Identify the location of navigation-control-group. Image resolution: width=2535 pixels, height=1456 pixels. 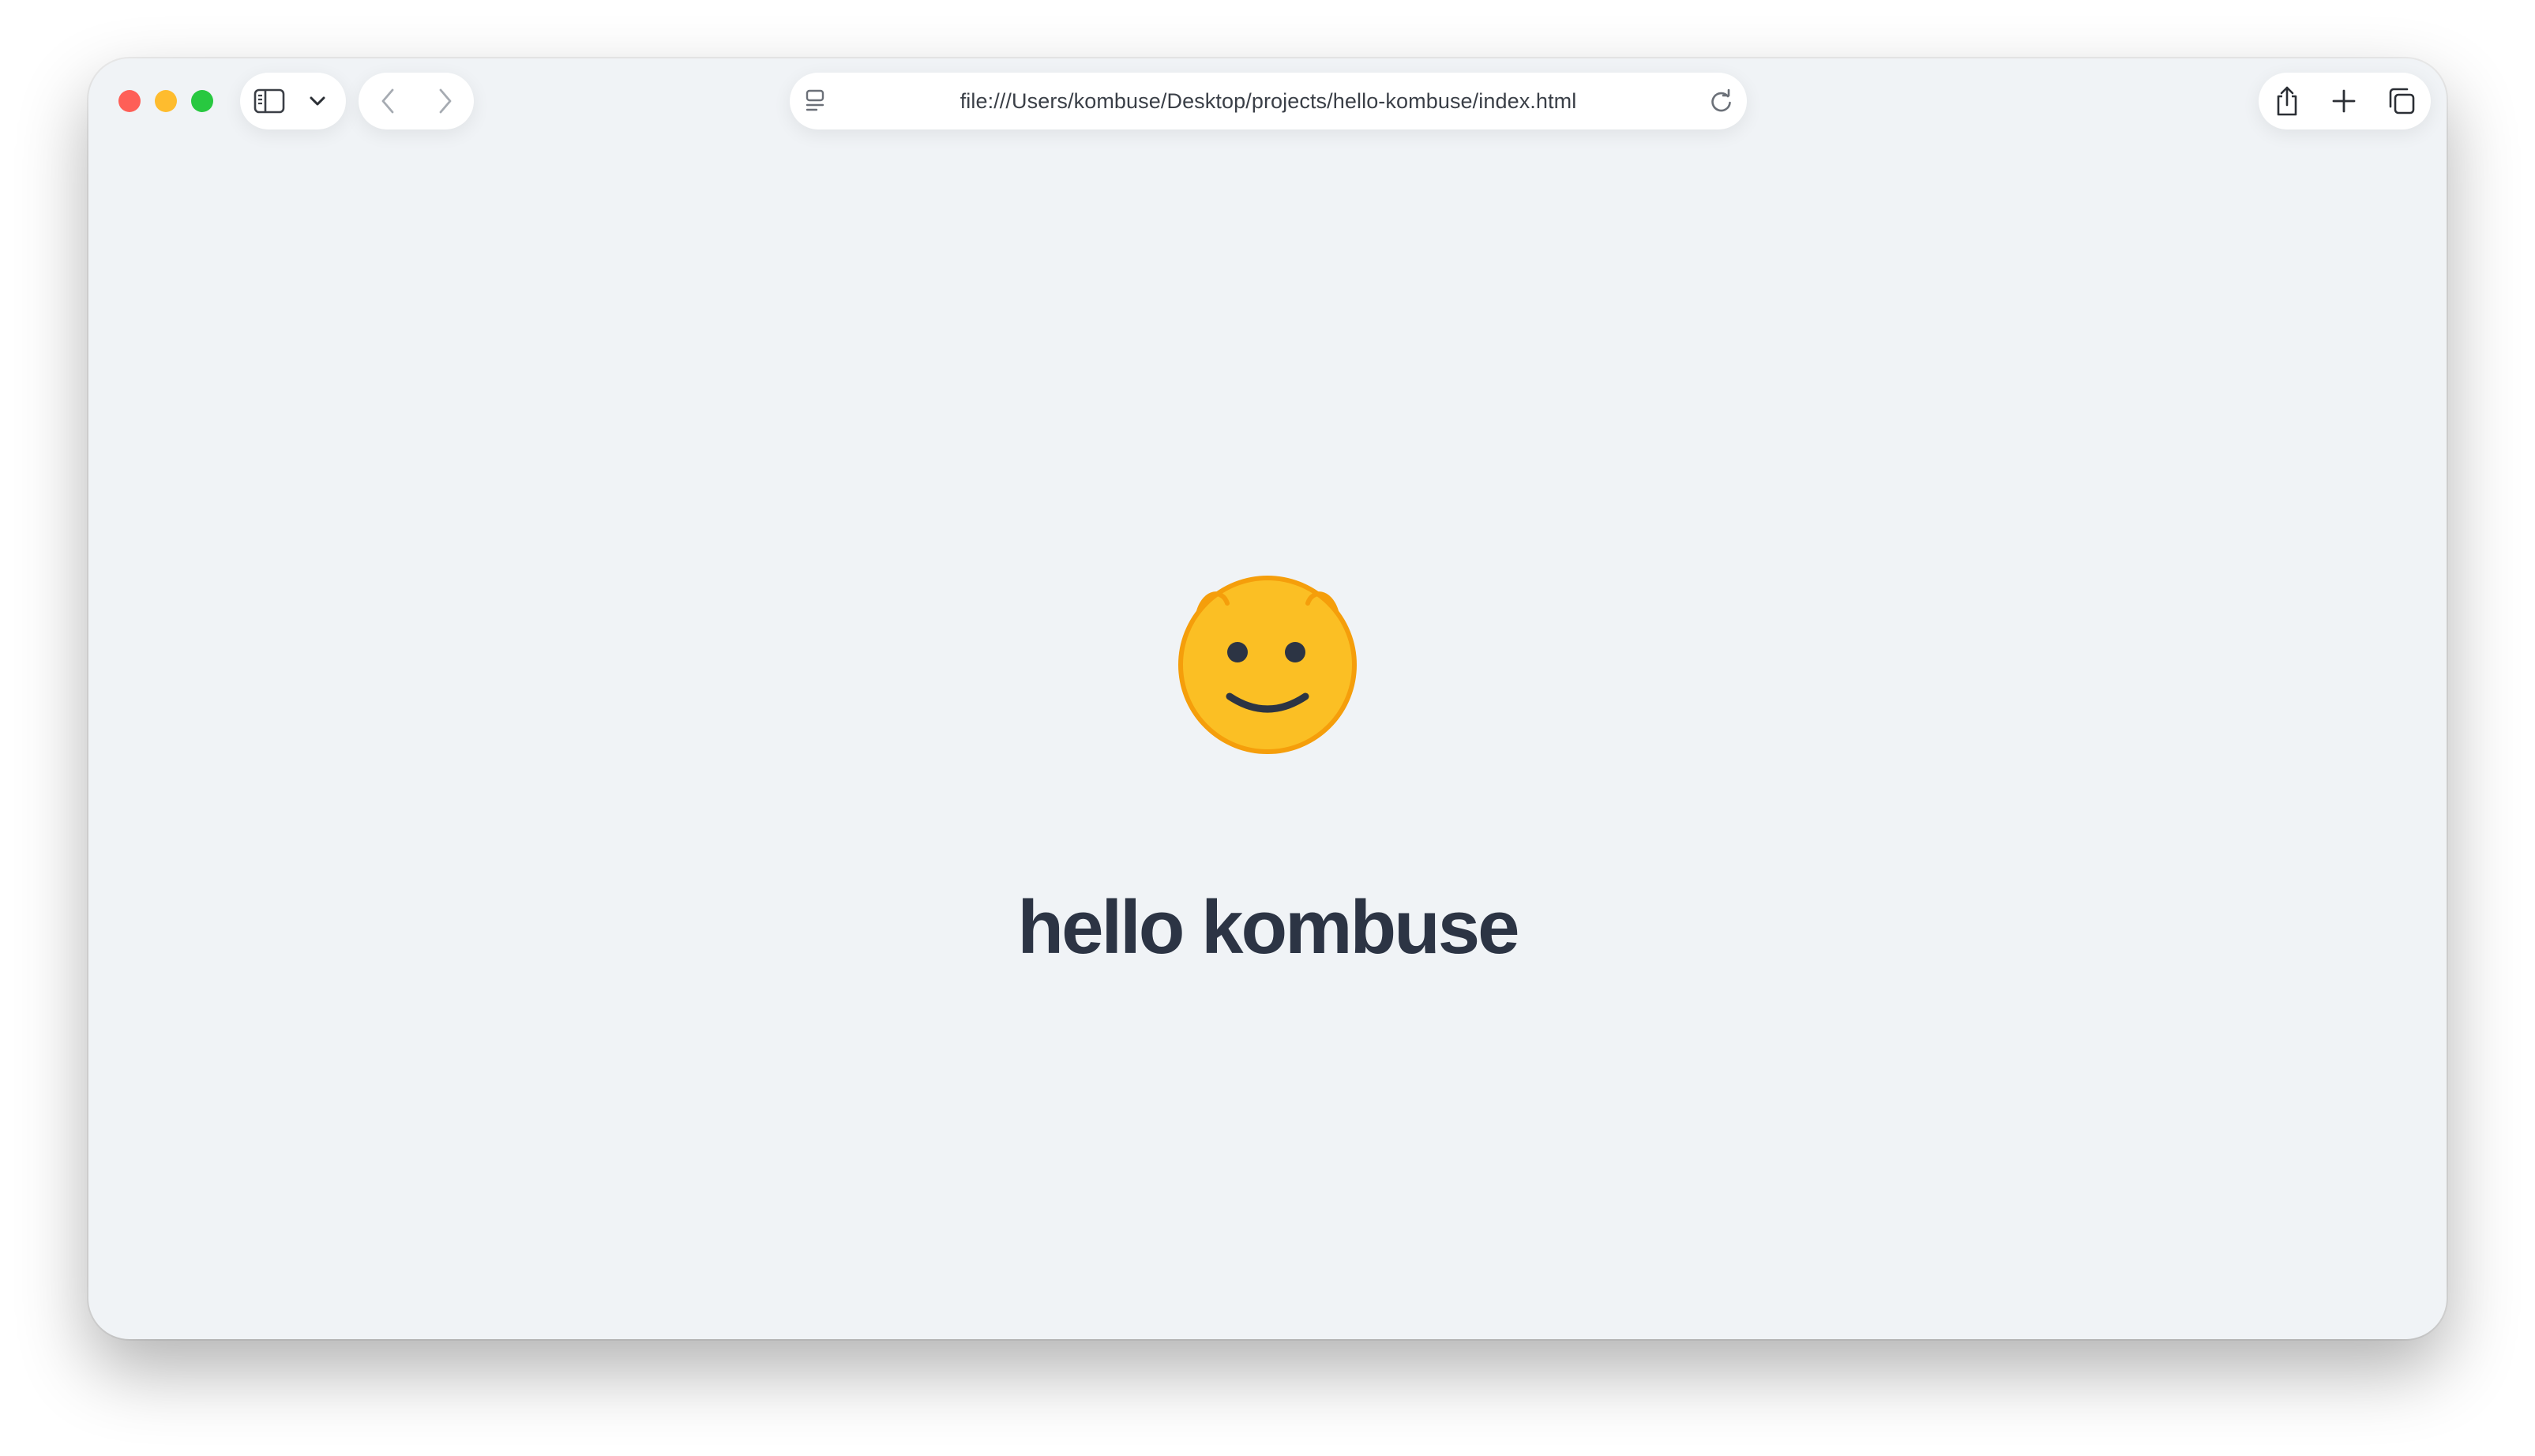
(416, 101).